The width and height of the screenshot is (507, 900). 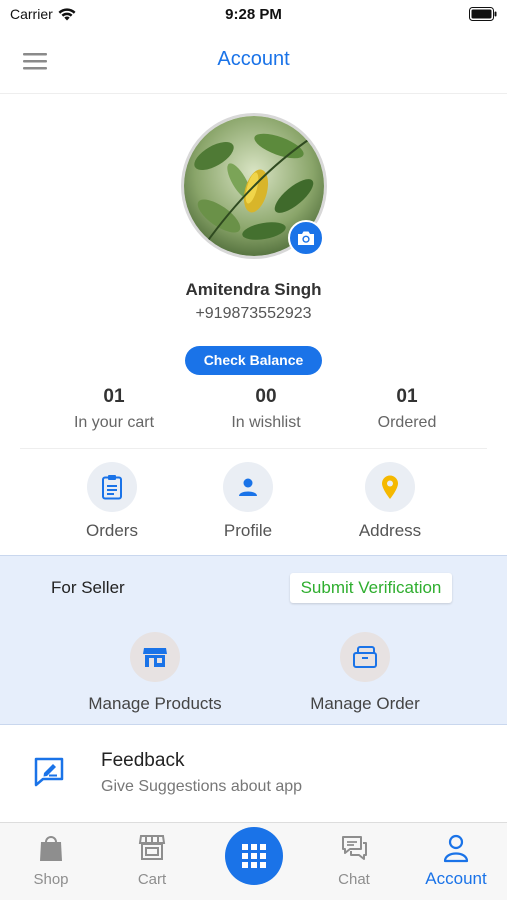 I want to click on clipboard-icon, so click(x=112, y=487).